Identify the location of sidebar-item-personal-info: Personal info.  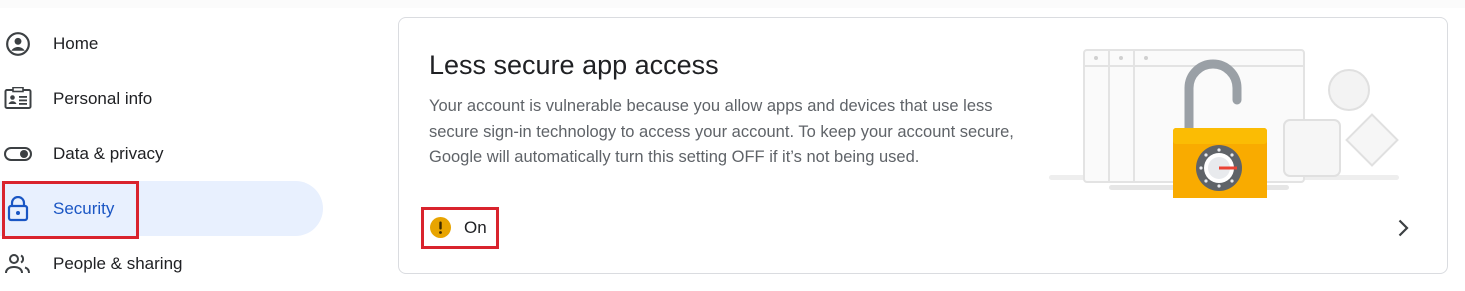
(165, 98).